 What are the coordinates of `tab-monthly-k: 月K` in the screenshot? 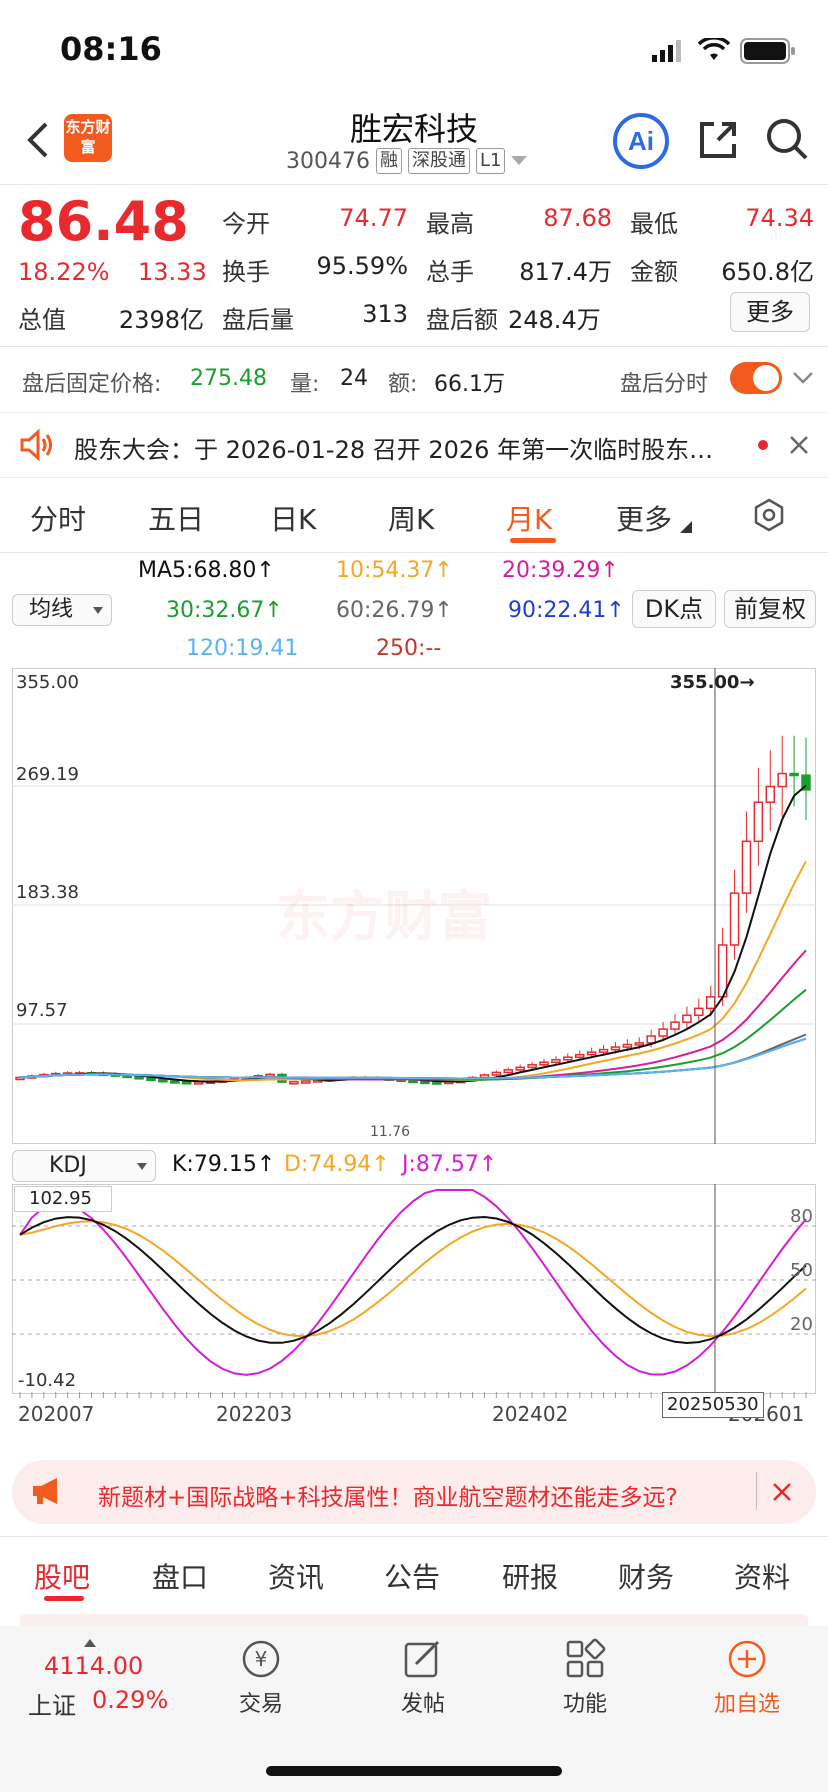 It's located at (529, 518).